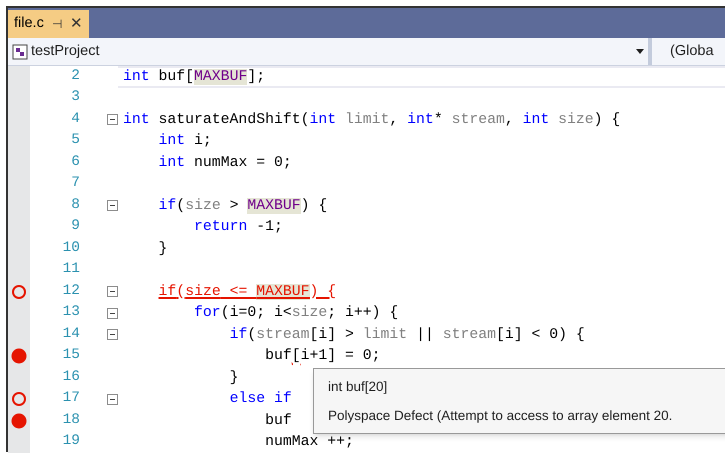 This screenshot has height=454, width=725. I want to click on close-icon: ✕, so click(76, 24).